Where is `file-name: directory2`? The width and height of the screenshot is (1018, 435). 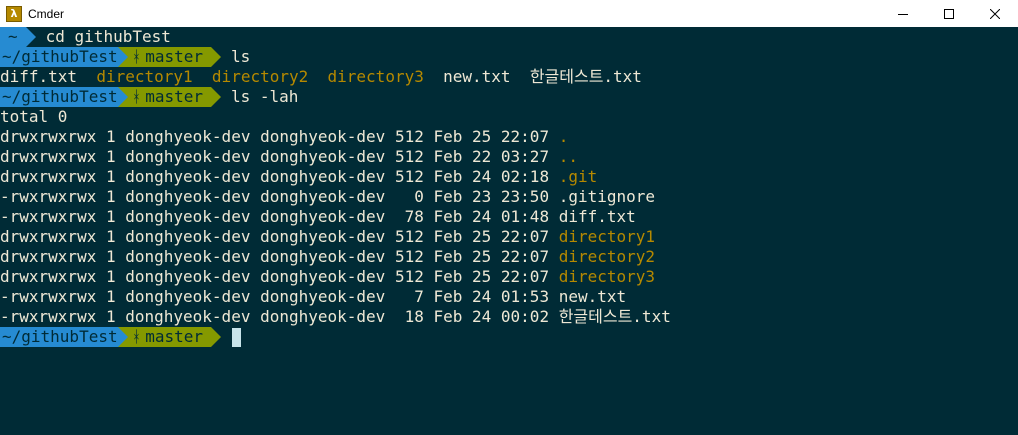
file-name: directory2 is located at coordinates (607, 256).